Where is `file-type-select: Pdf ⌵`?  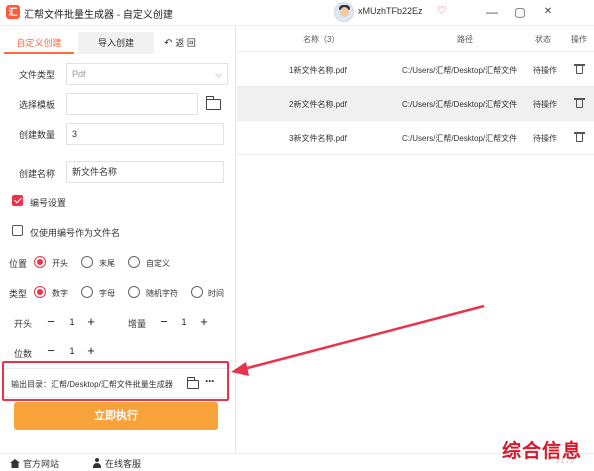 file-type-select: Pdf ⌵ is located at coordinates (147, 74).